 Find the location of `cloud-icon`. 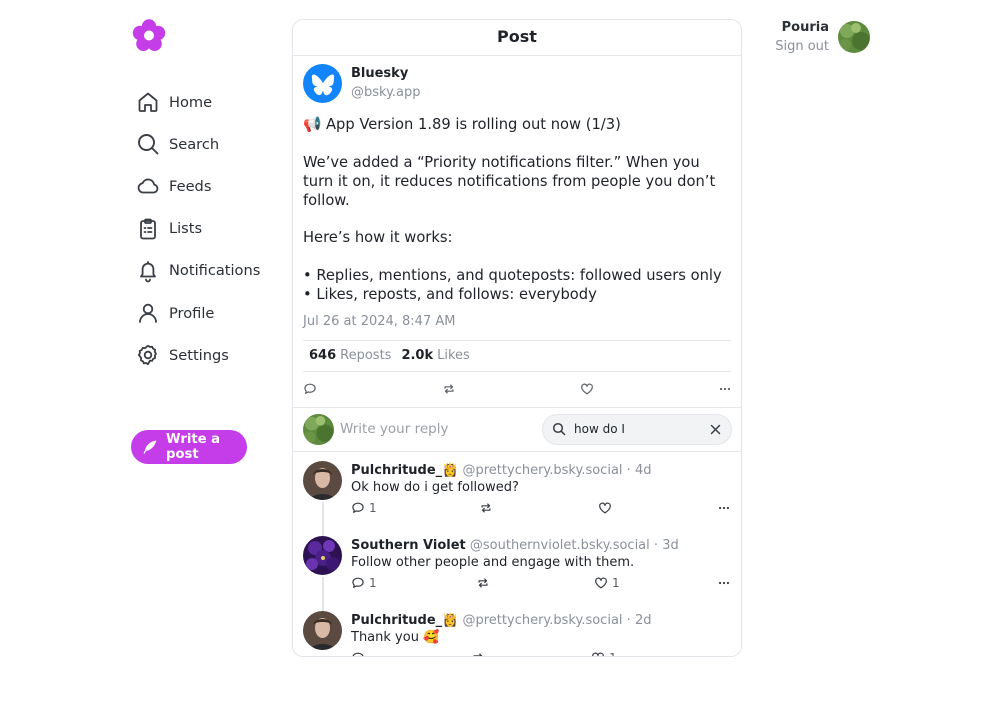

cloud-icon is located at coordinates (148, 186).